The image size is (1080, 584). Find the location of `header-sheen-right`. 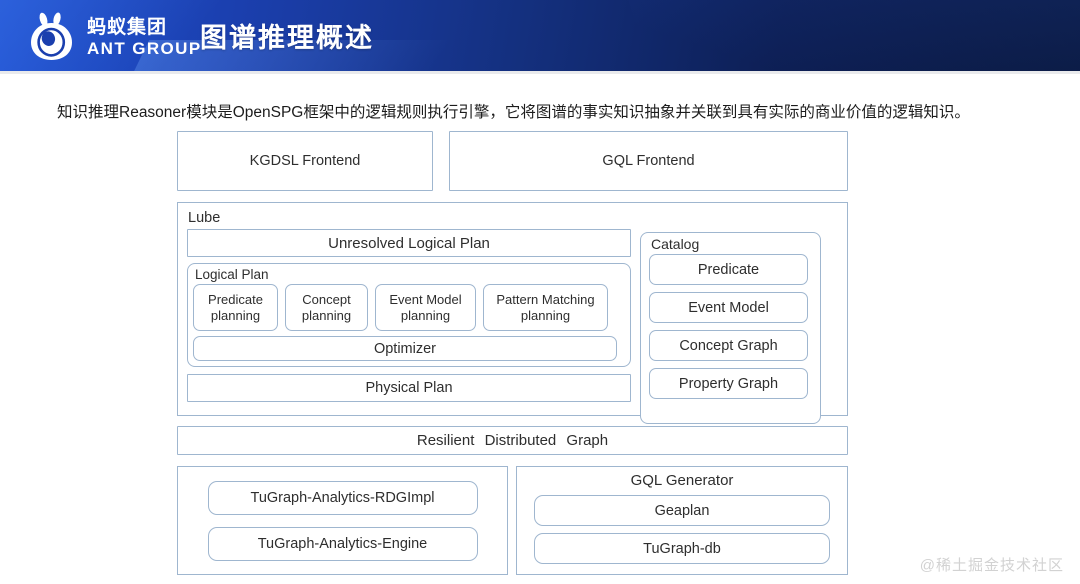

header-sheen-right is located at coordinates (845, 37).